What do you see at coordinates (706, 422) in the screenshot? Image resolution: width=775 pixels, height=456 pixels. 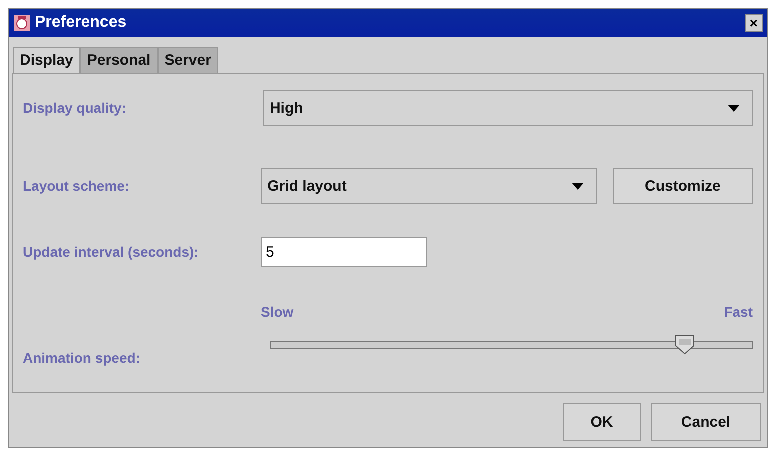 I see `cancel-button: Cancel` at bounding box center [706, 422].